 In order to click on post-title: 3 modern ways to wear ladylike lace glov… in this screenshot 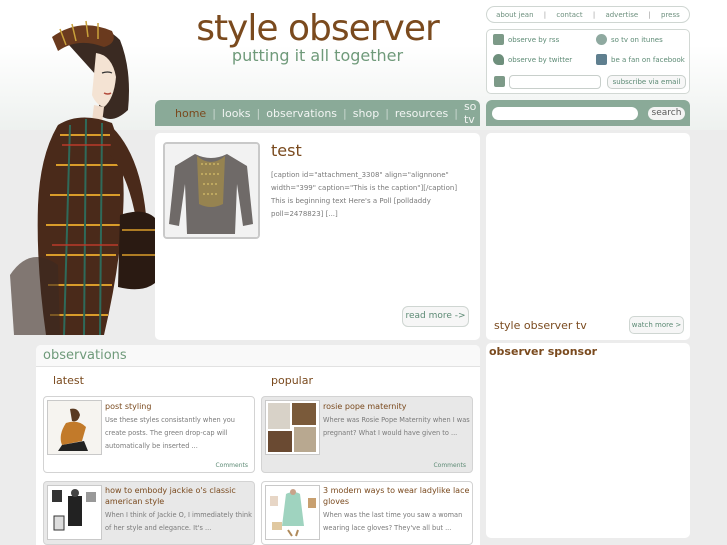, I will do `click(397, 496)`.